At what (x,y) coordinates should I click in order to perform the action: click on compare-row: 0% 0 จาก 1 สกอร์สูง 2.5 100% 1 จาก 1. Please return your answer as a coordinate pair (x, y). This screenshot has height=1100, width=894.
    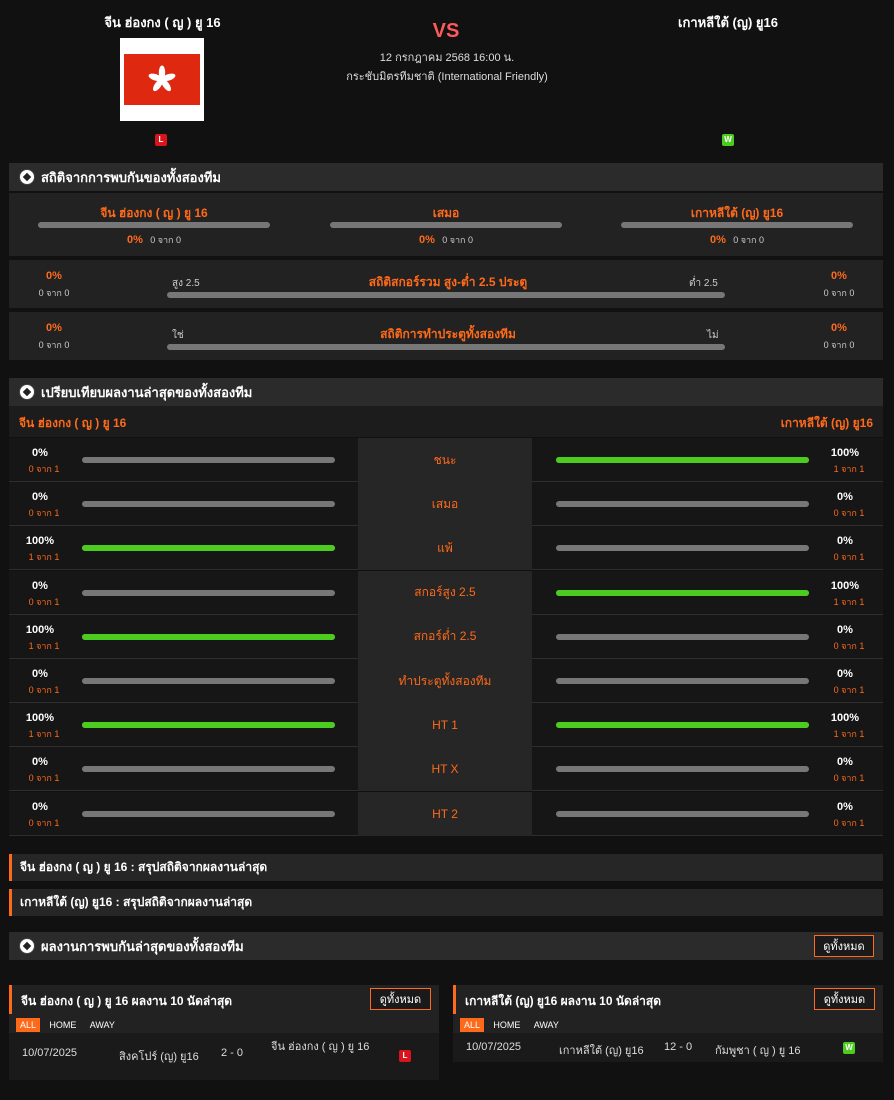
    Looking at the image, I should click on (446, 592).